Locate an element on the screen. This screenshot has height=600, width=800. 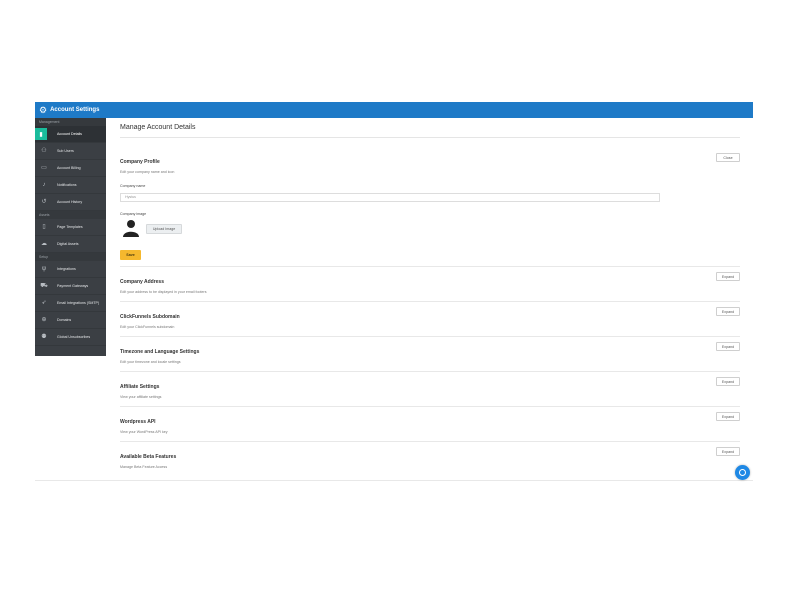
subdomain-expand-button: Expand is located at coordinates (728, 311).